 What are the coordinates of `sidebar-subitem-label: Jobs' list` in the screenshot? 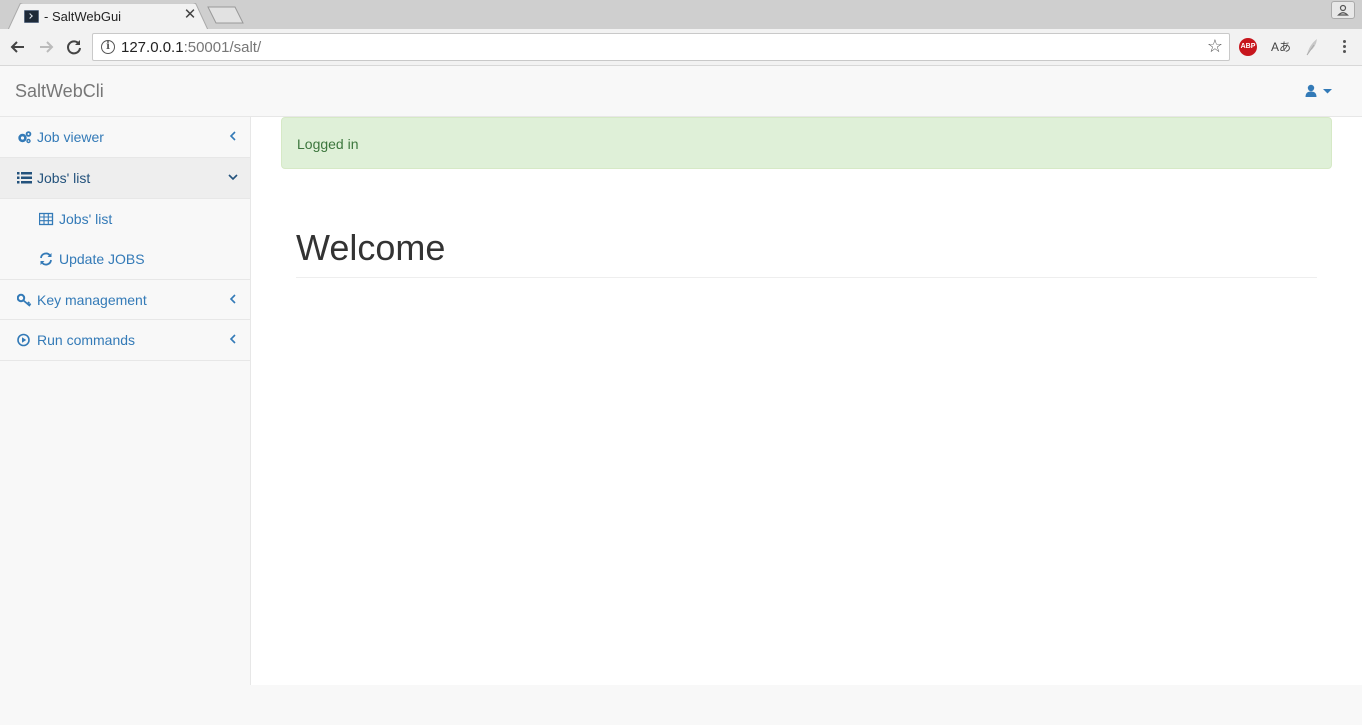 It's located at (86, 219).